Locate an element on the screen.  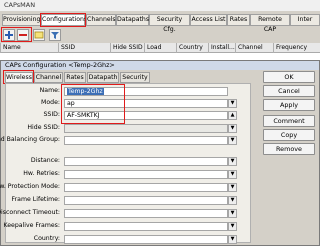
hw-protection-label: Hw. Protection Mode: is located at coordinates (30, 186).